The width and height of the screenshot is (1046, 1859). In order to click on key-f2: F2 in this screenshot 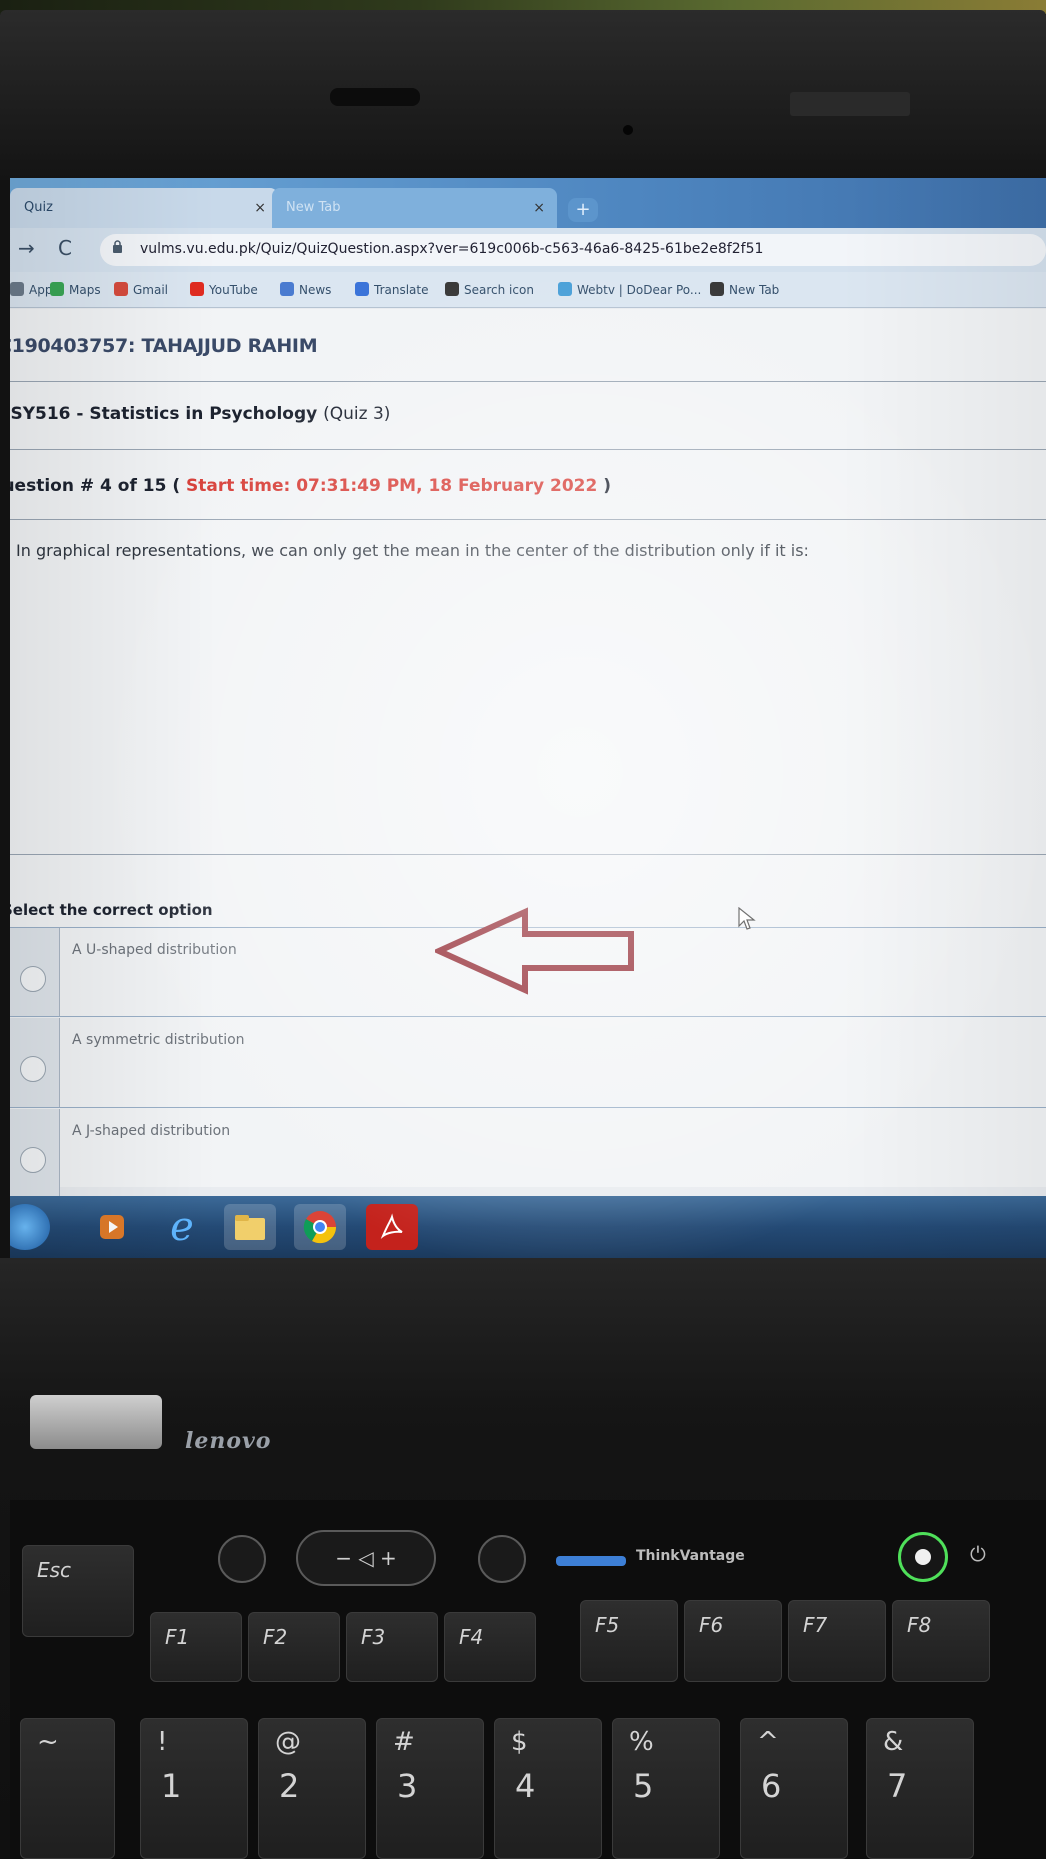, I will do `click(294, 1647)`.